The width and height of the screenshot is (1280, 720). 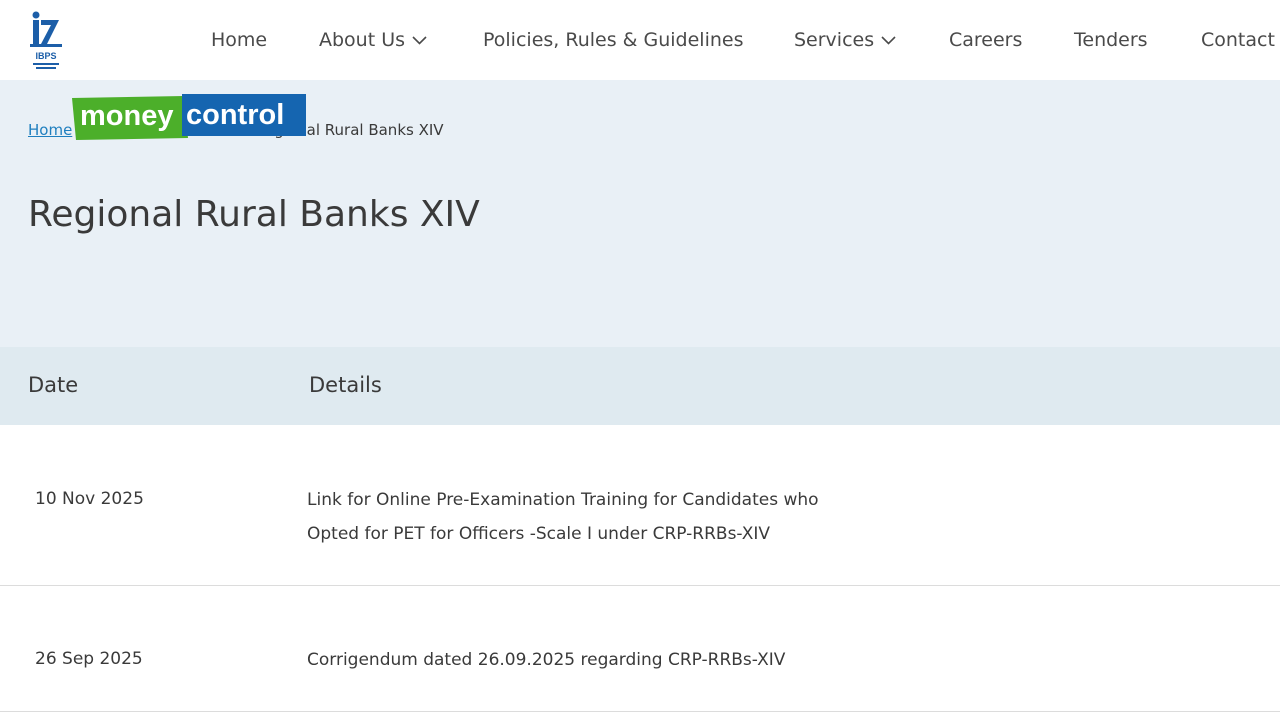 What do you see at coordinates (126, 116) in the screenshot?
I see `watermark-text-money: money` at bounding box center [126, 116].